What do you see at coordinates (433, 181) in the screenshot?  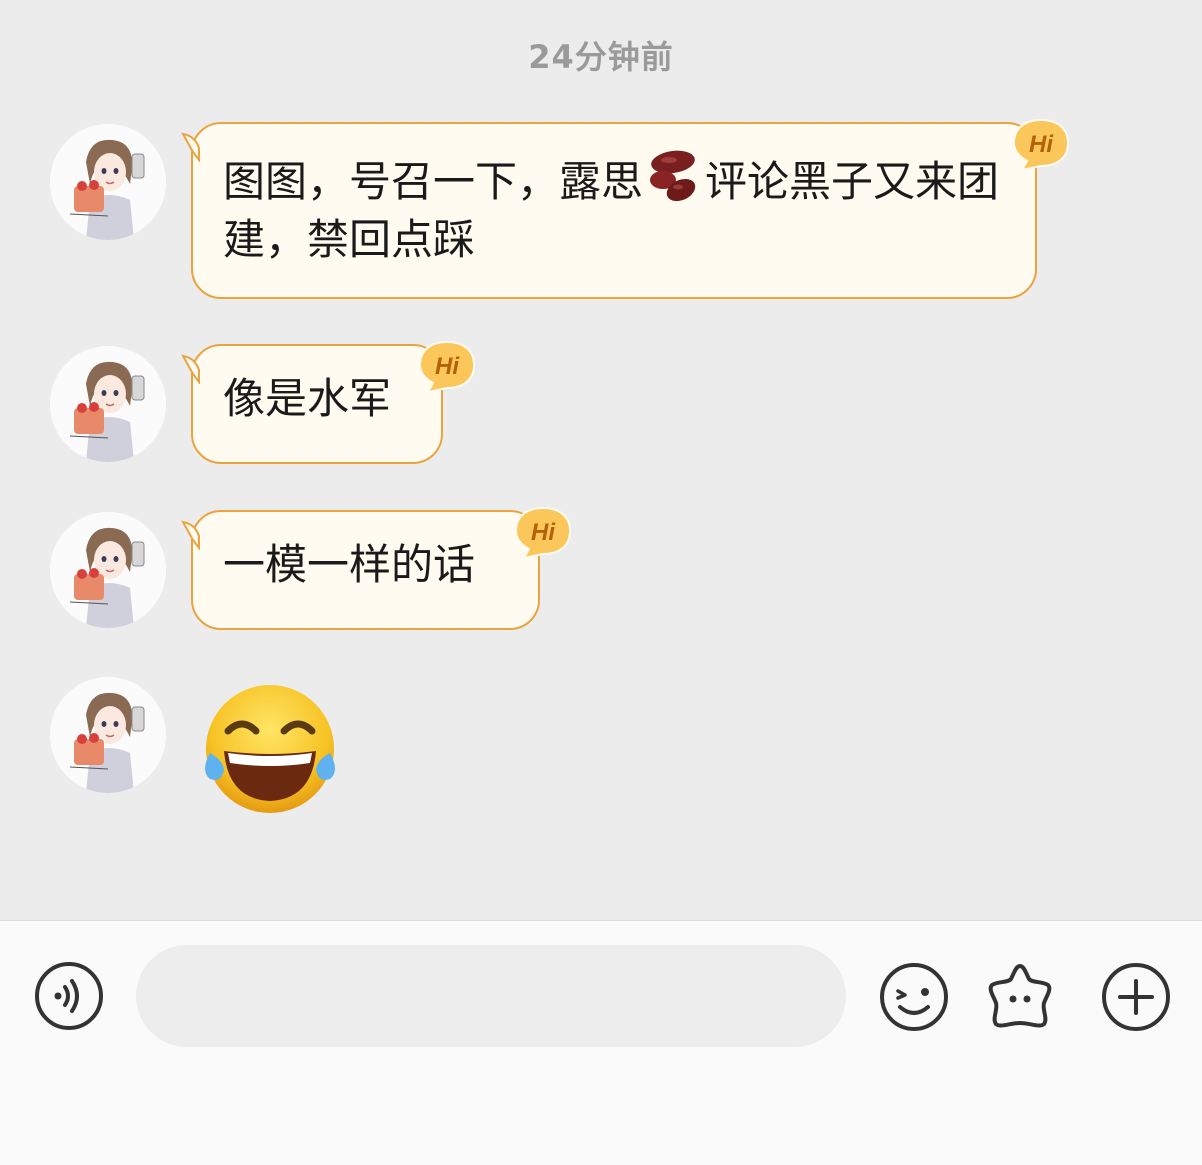 I see `message-text: 图图，号召一下，露思` at bounding box center [433, 181].